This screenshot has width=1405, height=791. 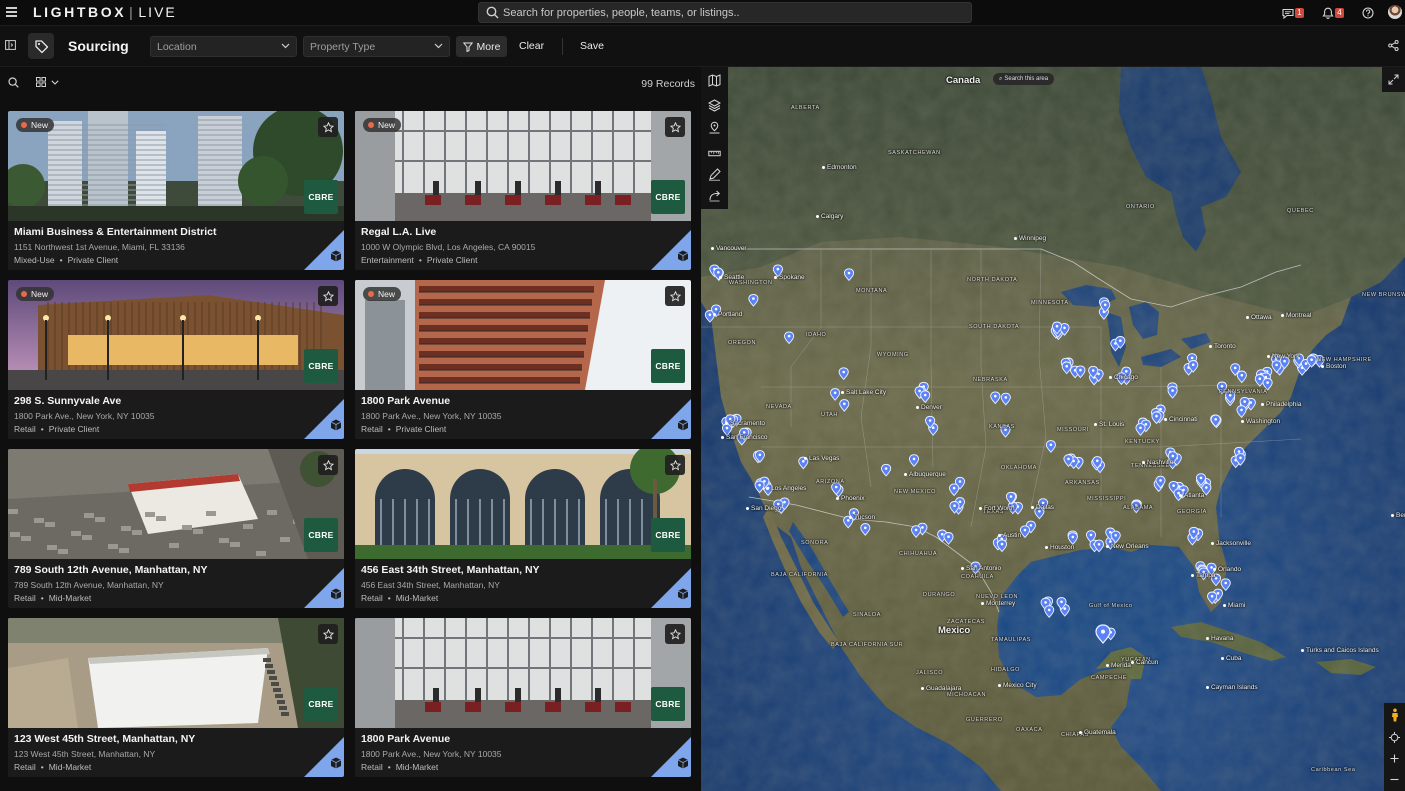 What do you see at coordinates (1293, 13) in the screenshot?
I see `messages-button: 1` at bounding box center [1293, 13].